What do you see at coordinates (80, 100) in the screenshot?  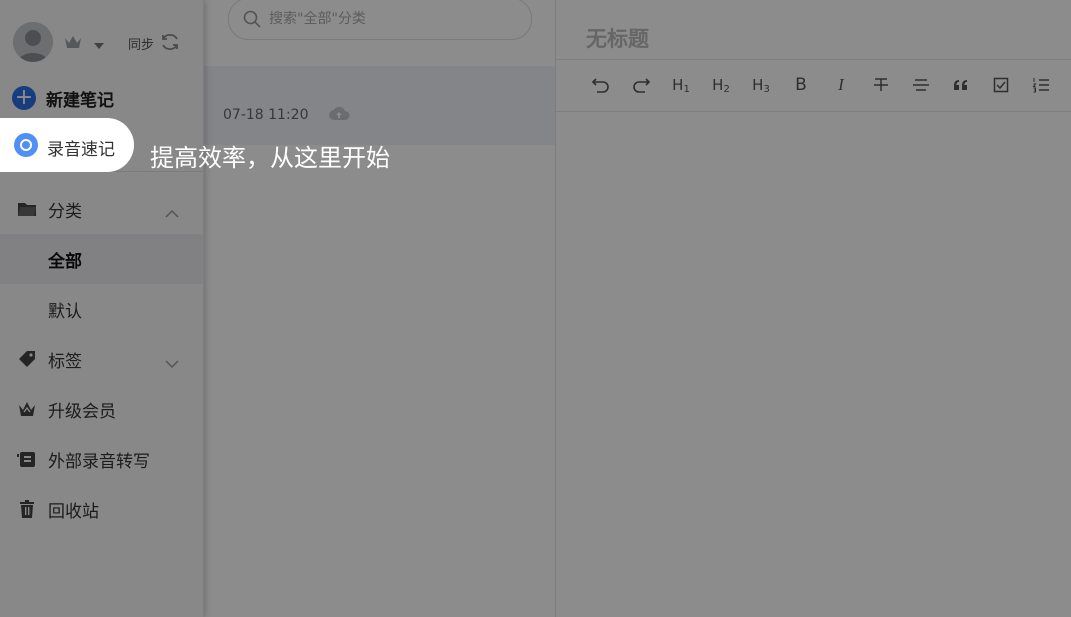 I see `new-note-label: 新建笔记` at bounding box center [80, 100].